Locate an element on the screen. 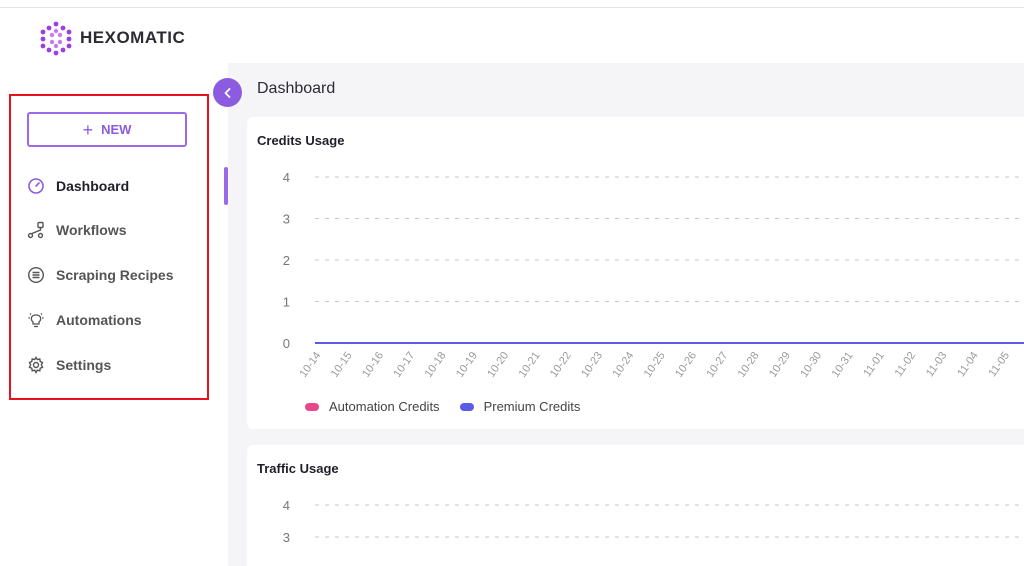 The width and height of the screenshot is (1024, 566). chevron-left-icon is located at coordinates (227, 92).